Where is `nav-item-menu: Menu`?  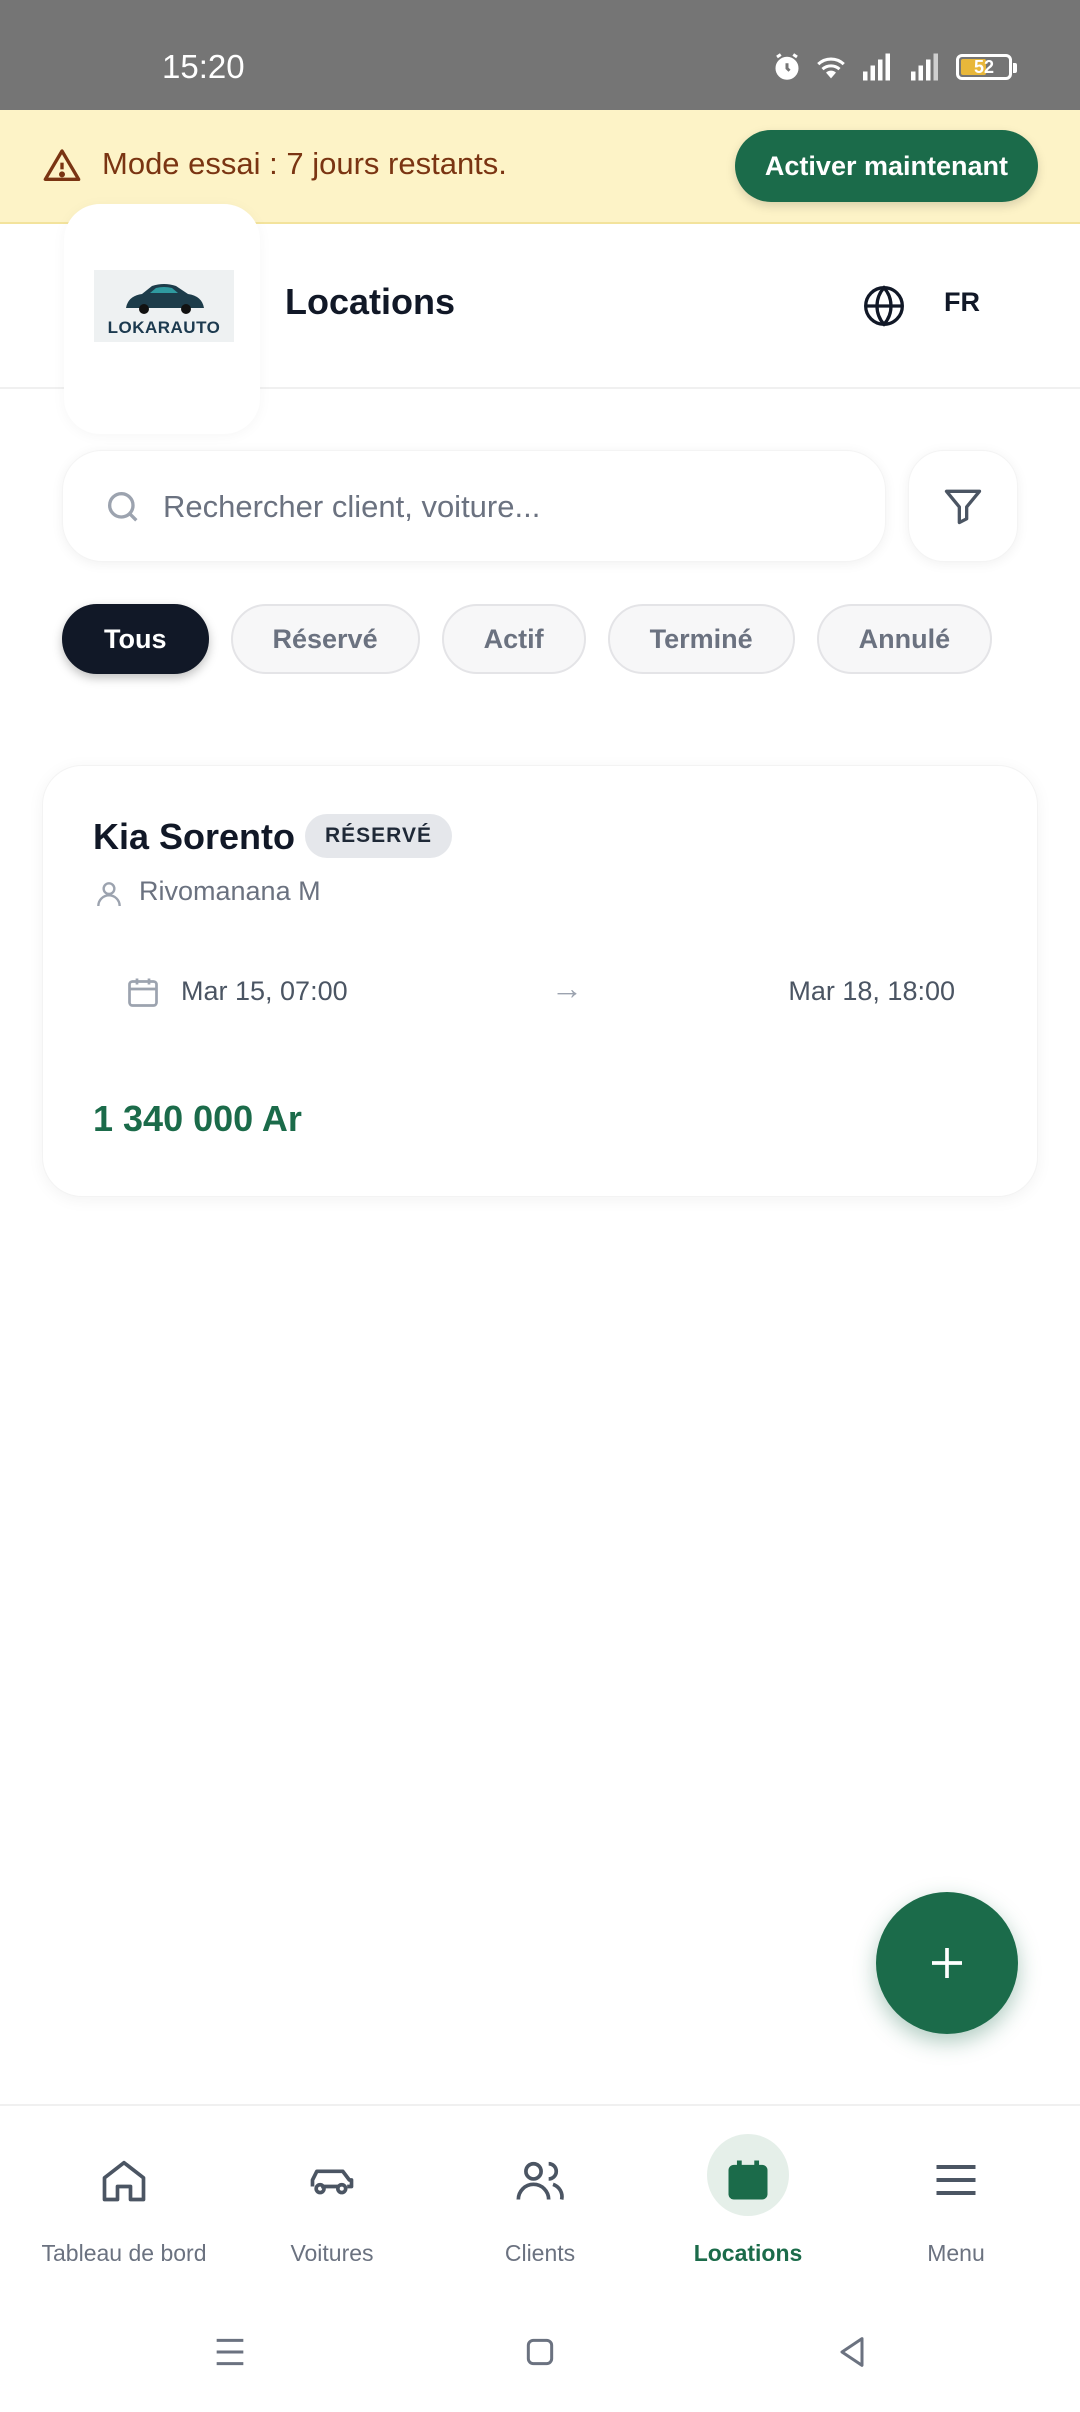 nav-item-menu: Menu is located at coordinates (956, 2201).